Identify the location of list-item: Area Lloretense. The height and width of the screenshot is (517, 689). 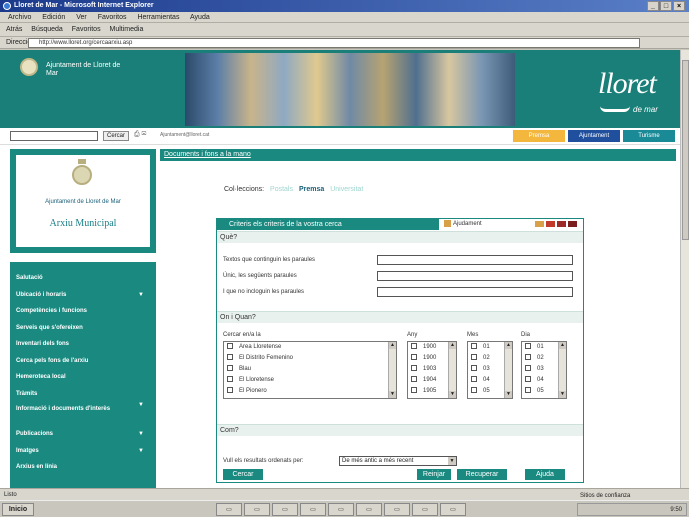
(310, 347).